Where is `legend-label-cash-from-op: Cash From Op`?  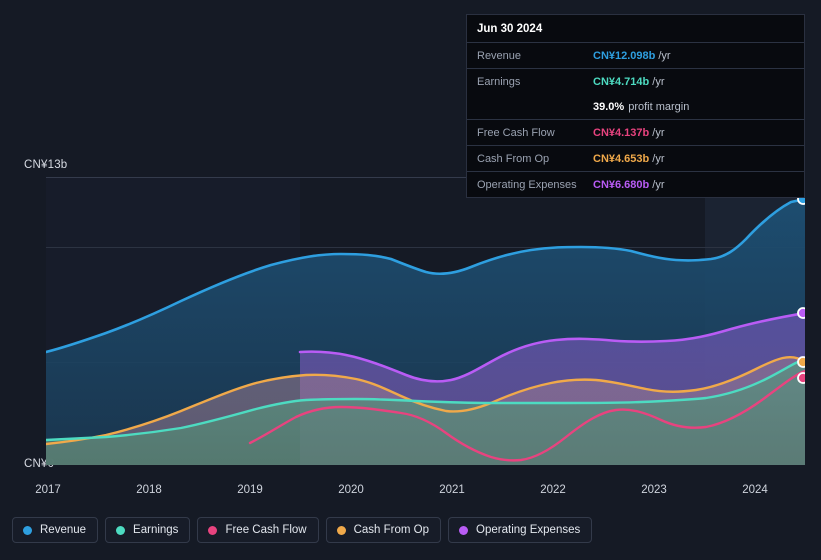
legend-label-cash-from-op: Cash From Op is located at coordinates (391, 530).